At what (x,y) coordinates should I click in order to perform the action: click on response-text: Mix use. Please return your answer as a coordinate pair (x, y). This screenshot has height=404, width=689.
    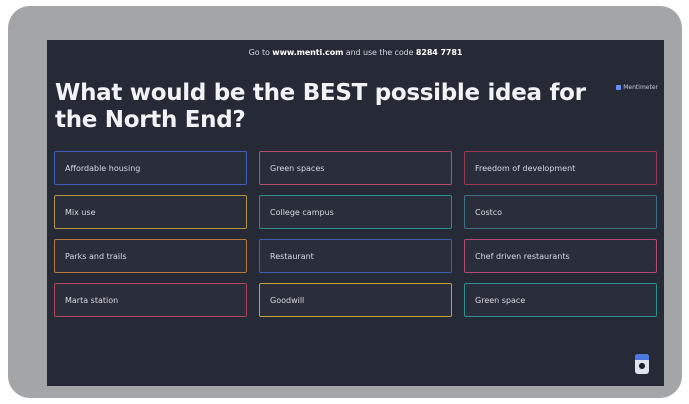
    Looking at the image, I should click on (80, 212).